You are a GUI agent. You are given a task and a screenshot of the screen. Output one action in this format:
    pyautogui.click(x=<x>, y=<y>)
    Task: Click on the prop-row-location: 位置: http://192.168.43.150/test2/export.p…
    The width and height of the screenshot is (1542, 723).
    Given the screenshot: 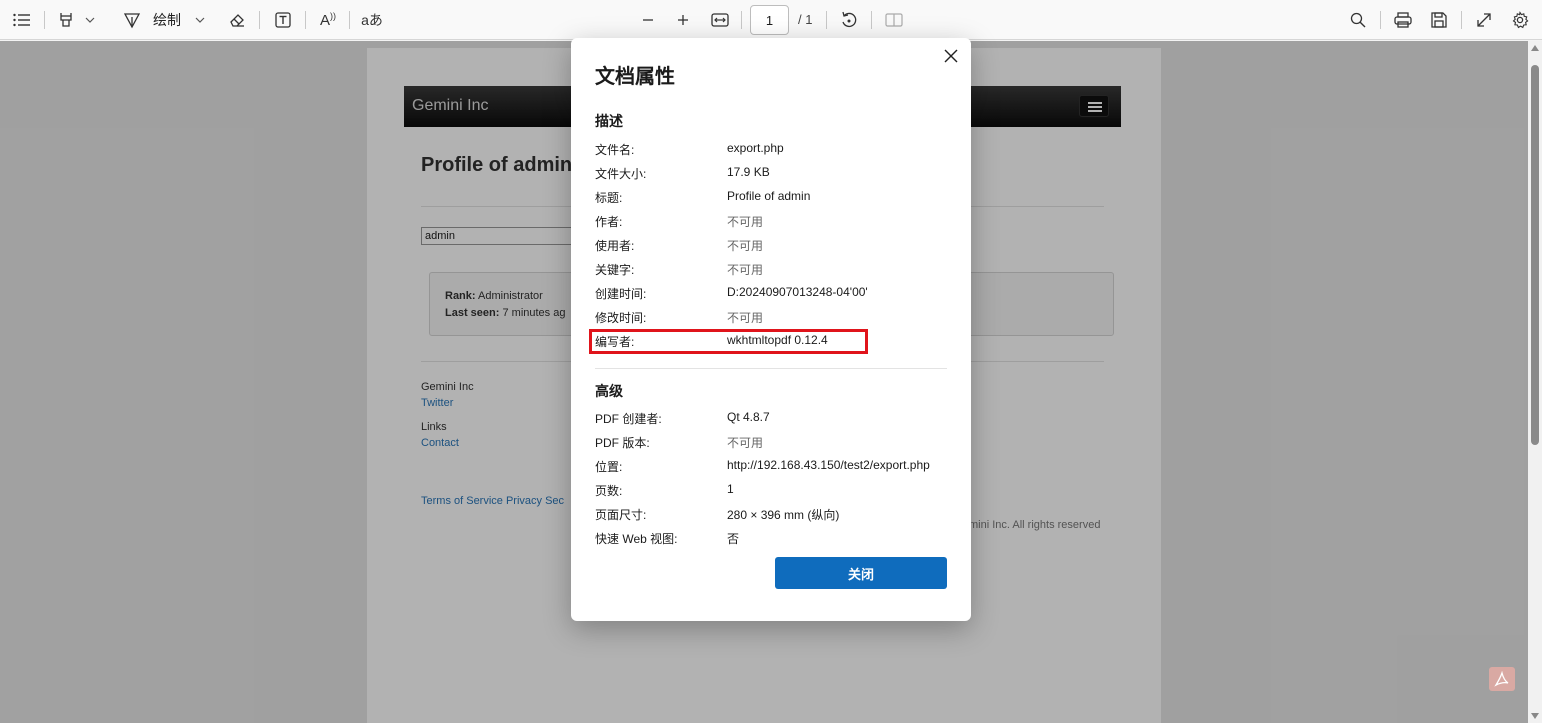 What is the action you would take?
    pyautogui.click(x=771, y=467)
    